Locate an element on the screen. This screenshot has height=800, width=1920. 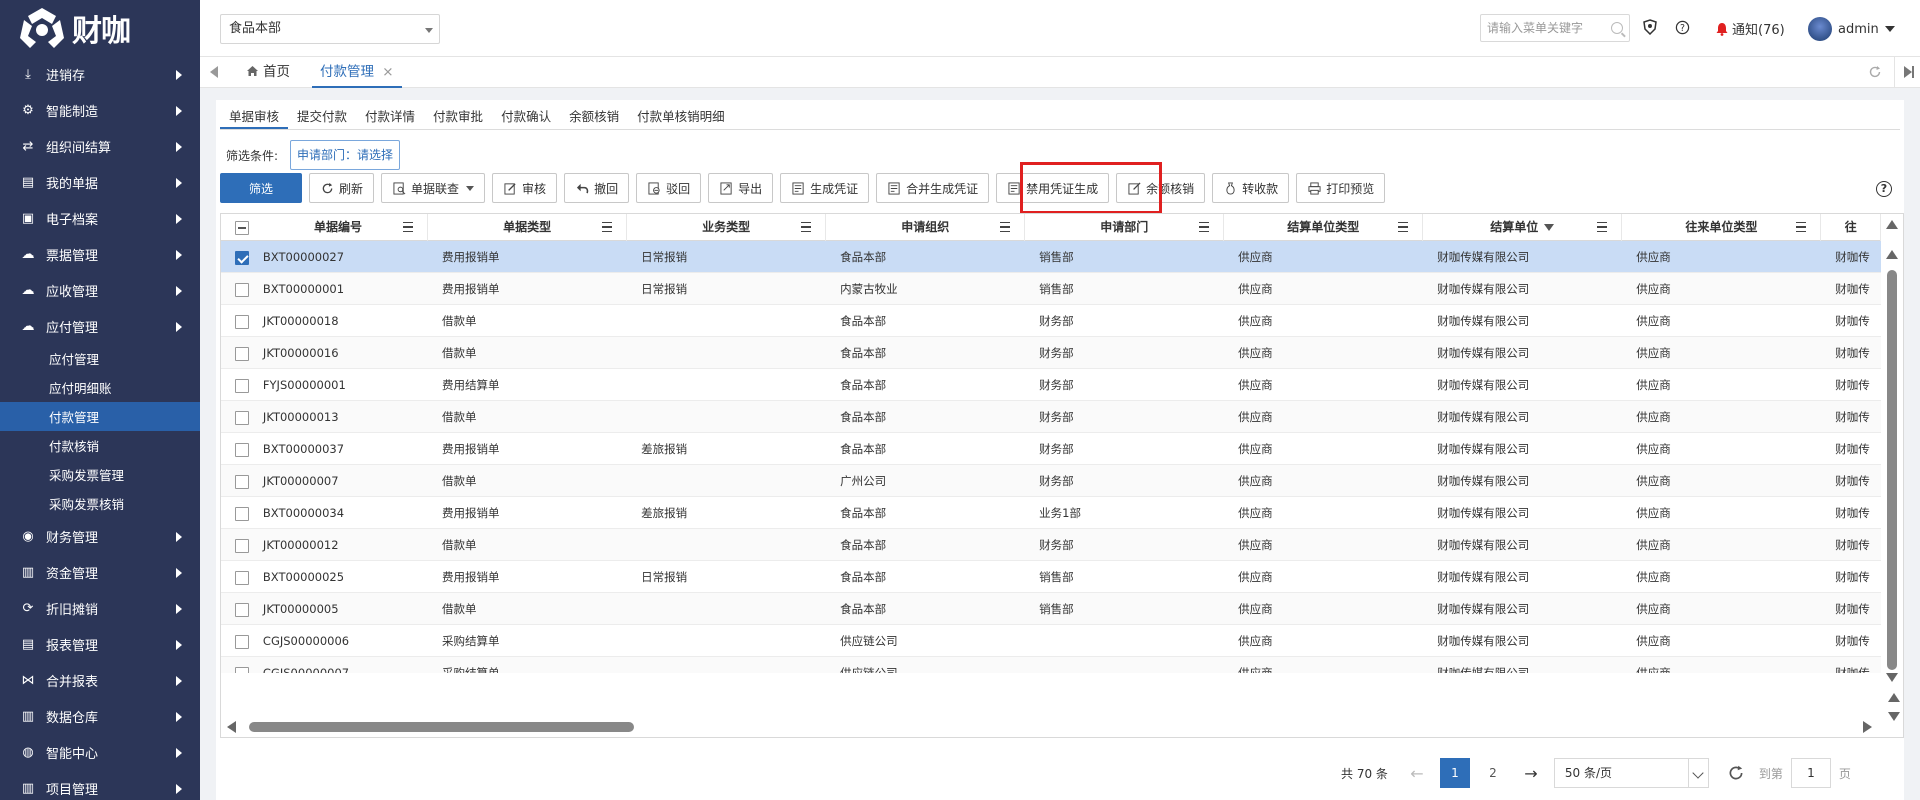
sidebar-item: ⇄ 组织间结算 is located at coordinates (100, 146).